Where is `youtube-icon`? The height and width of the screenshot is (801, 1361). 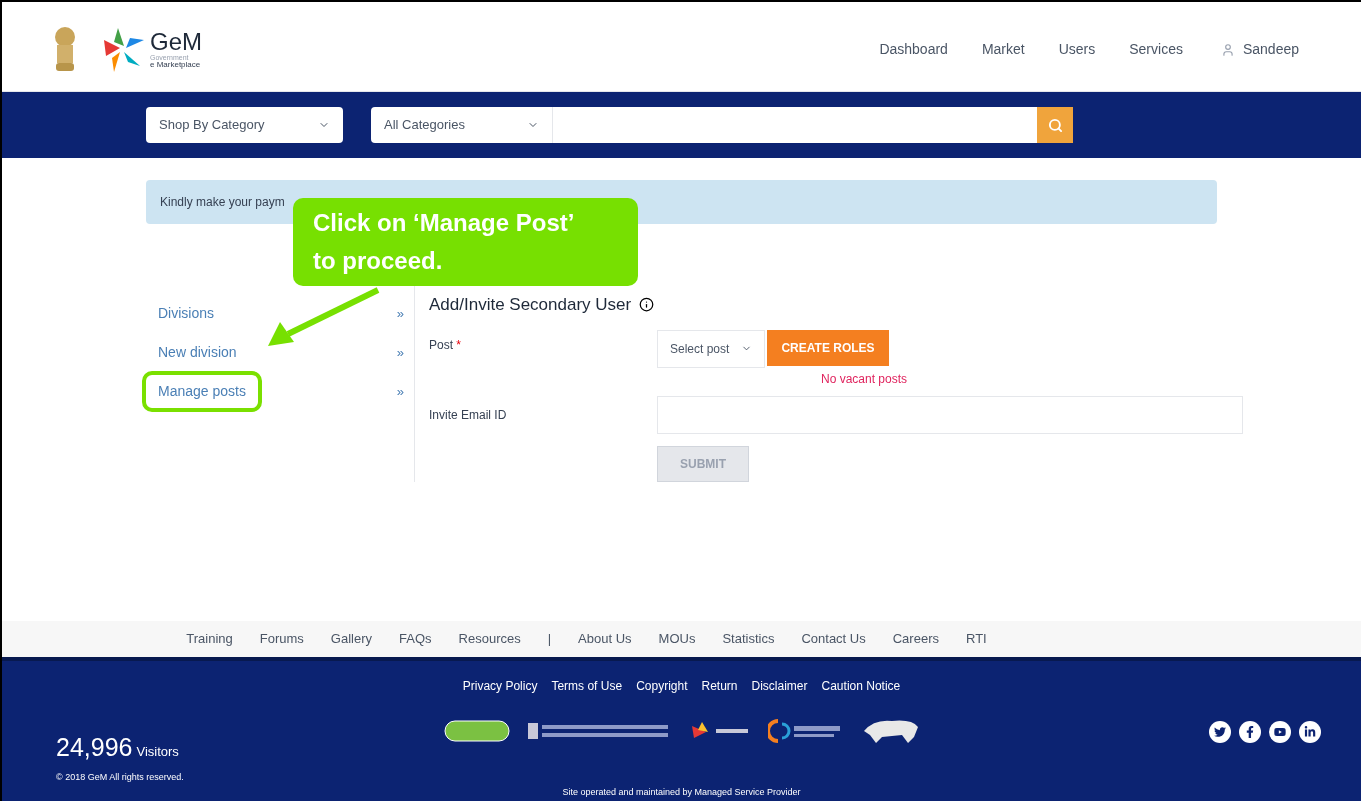 youtube-icon is located at coordinates (1280, 732).